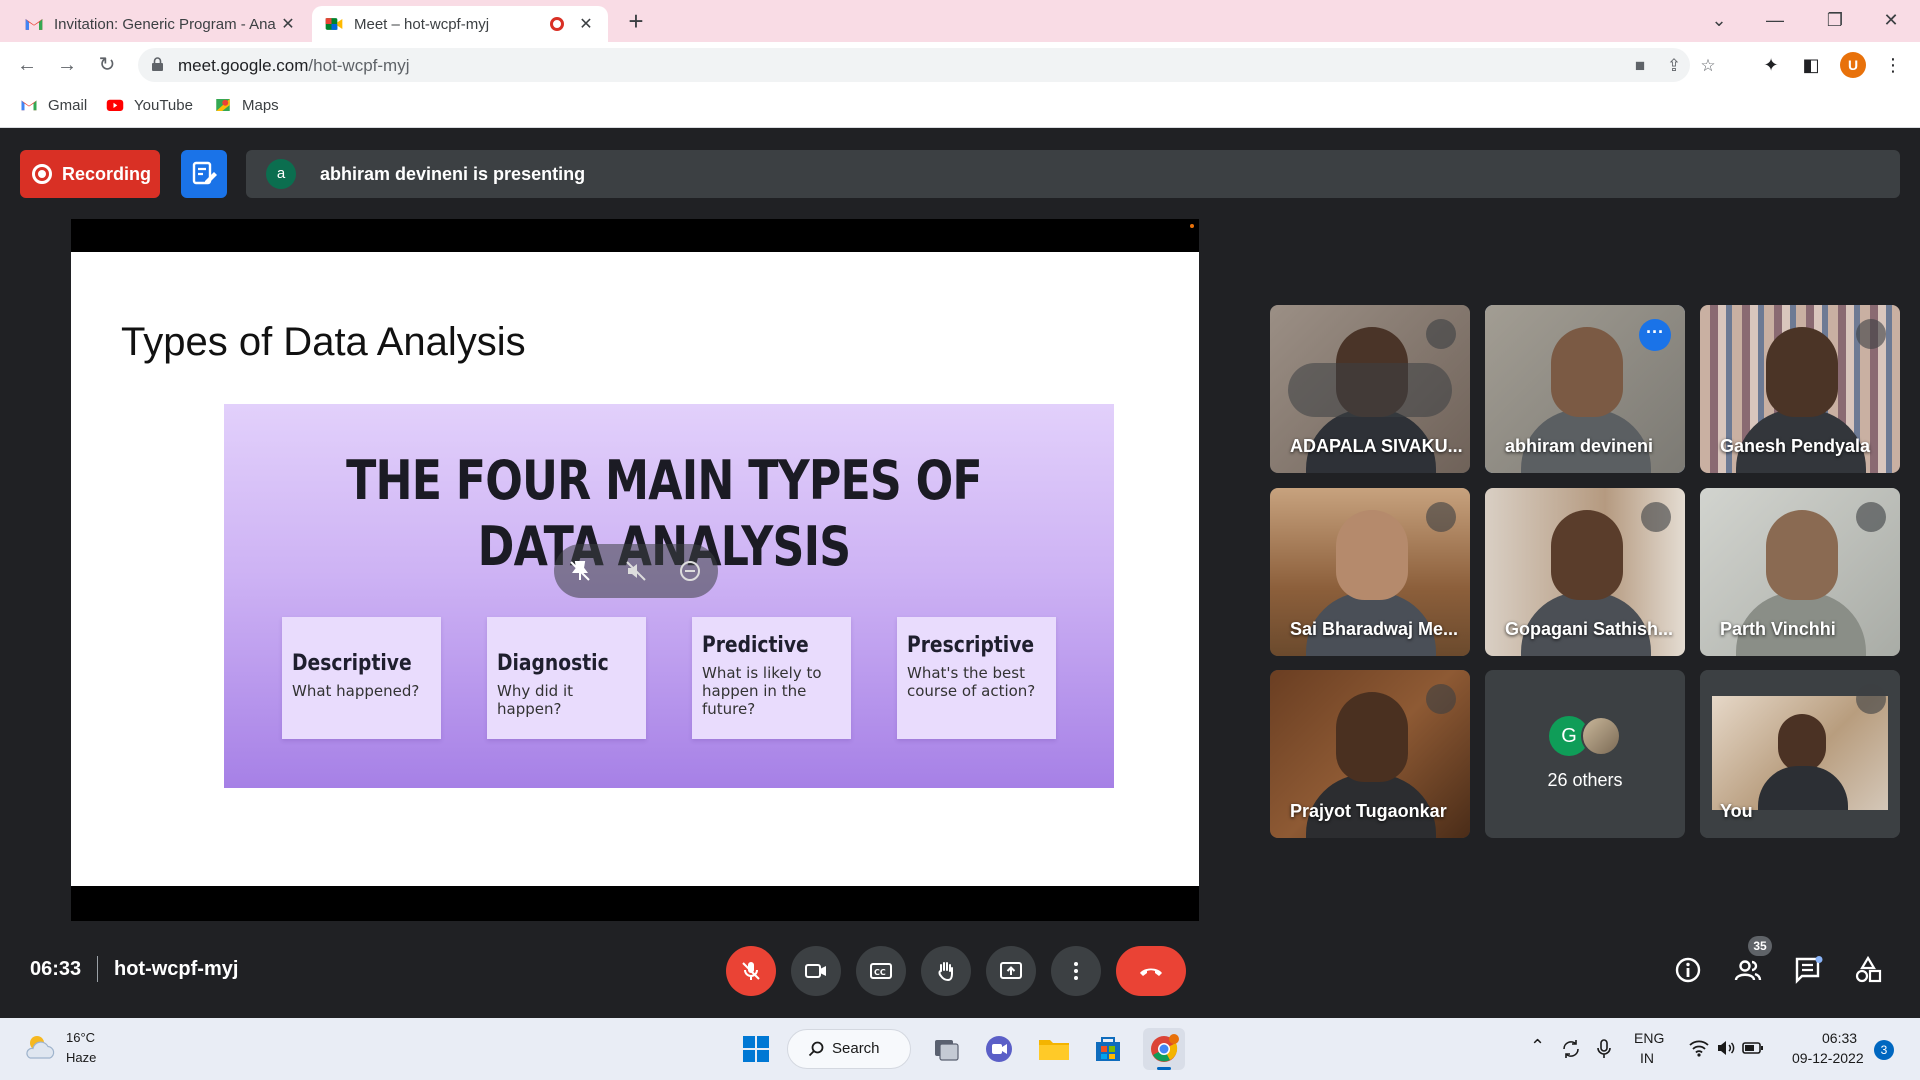  Describe the element at coordinates (1748, 970) in the screenshot. I see `people-icon` at that location.